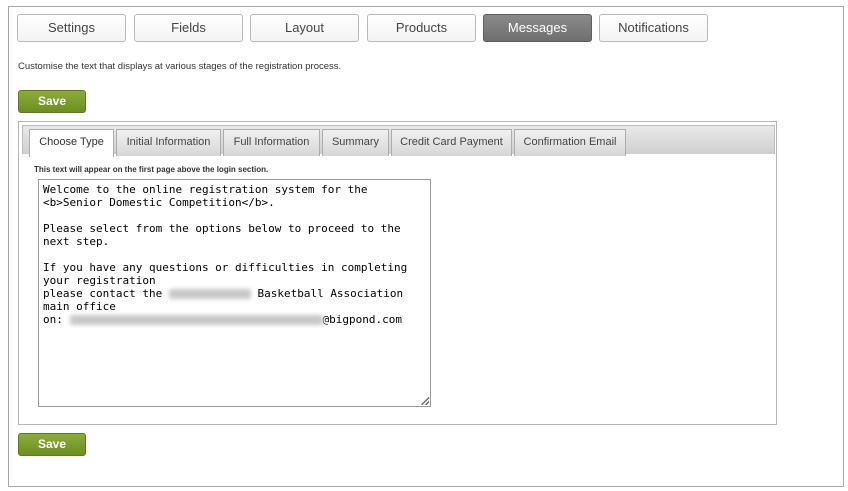  I want to click on redacted-contact-details, so click(196, 320).